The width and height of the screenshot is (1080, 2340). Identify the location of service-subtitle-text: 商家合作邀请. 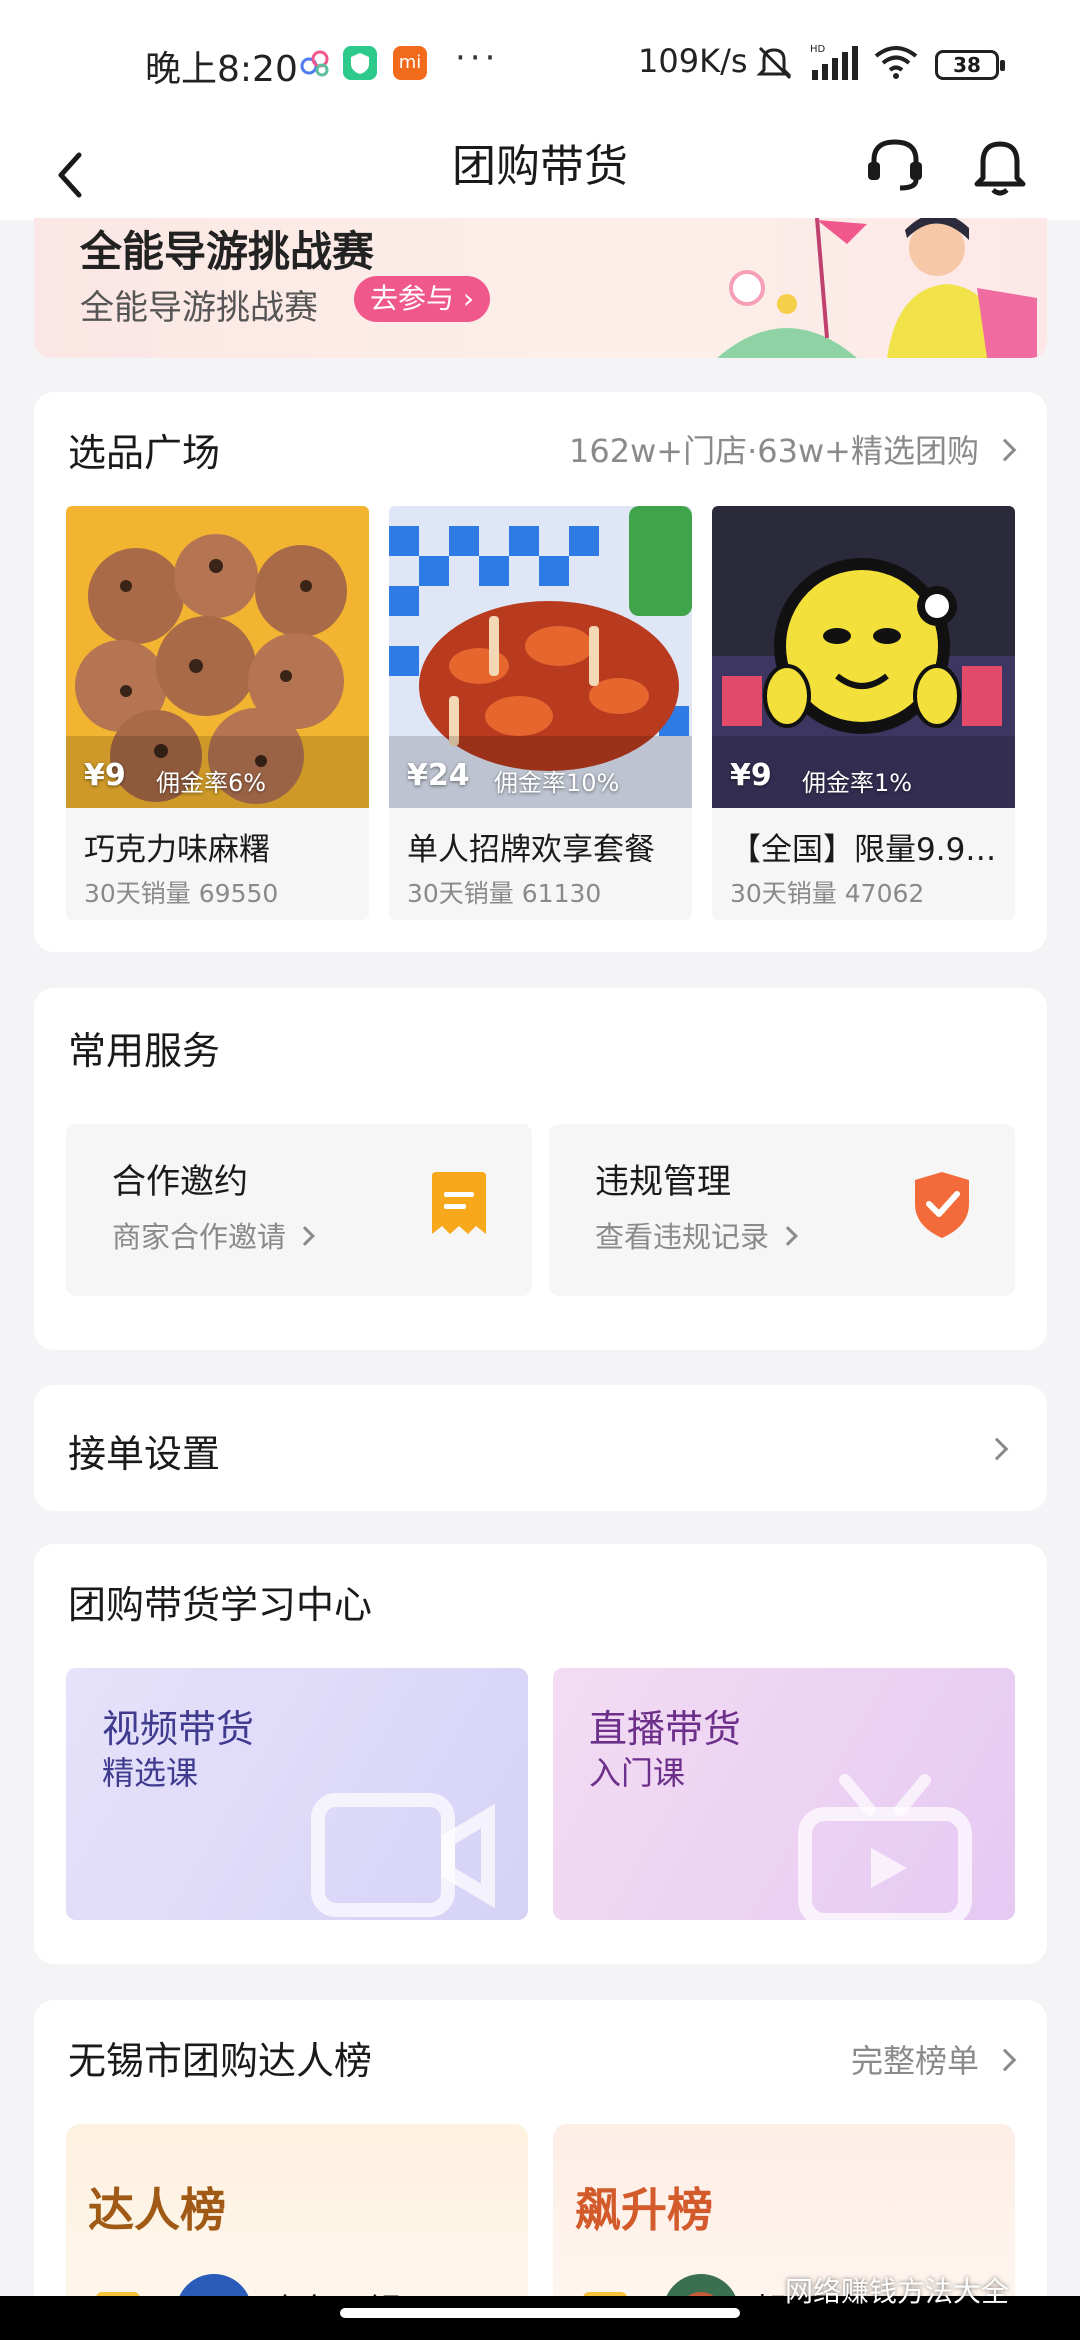
(199, 1237).